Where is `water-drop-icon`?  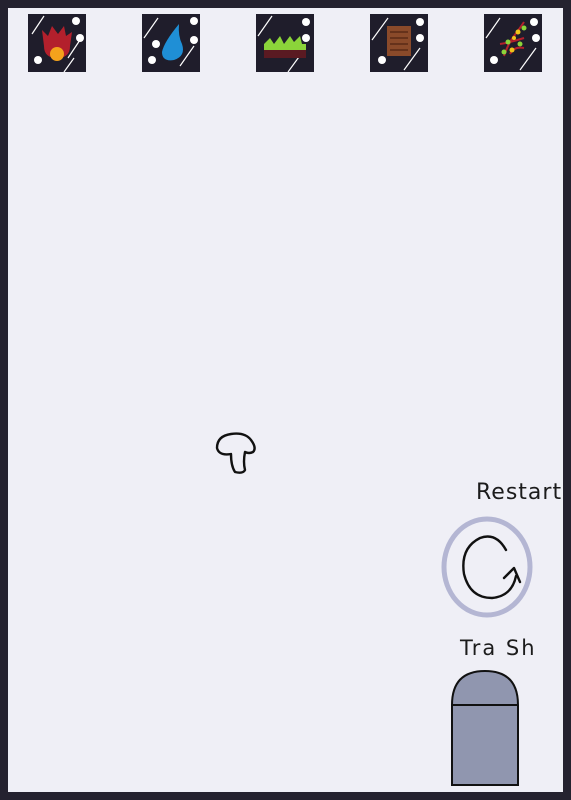
water-drop-icon is located at coordinates (170, 42).